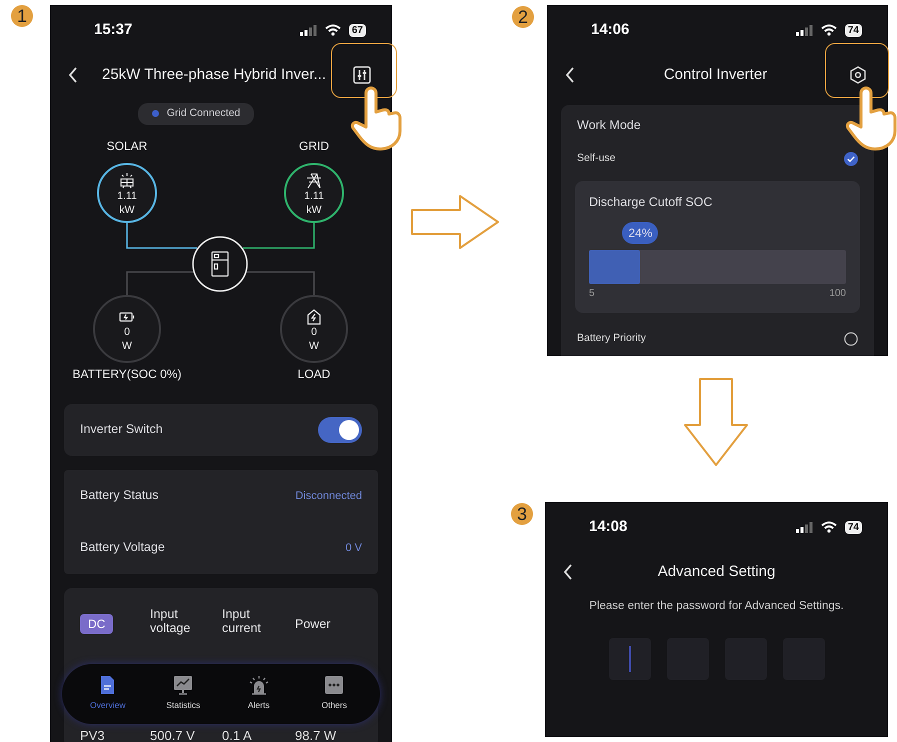  What do you see at coordinates (608, 526) in the screenshot?
I see `status-time: 14:08` at bounding box center [608, 526].